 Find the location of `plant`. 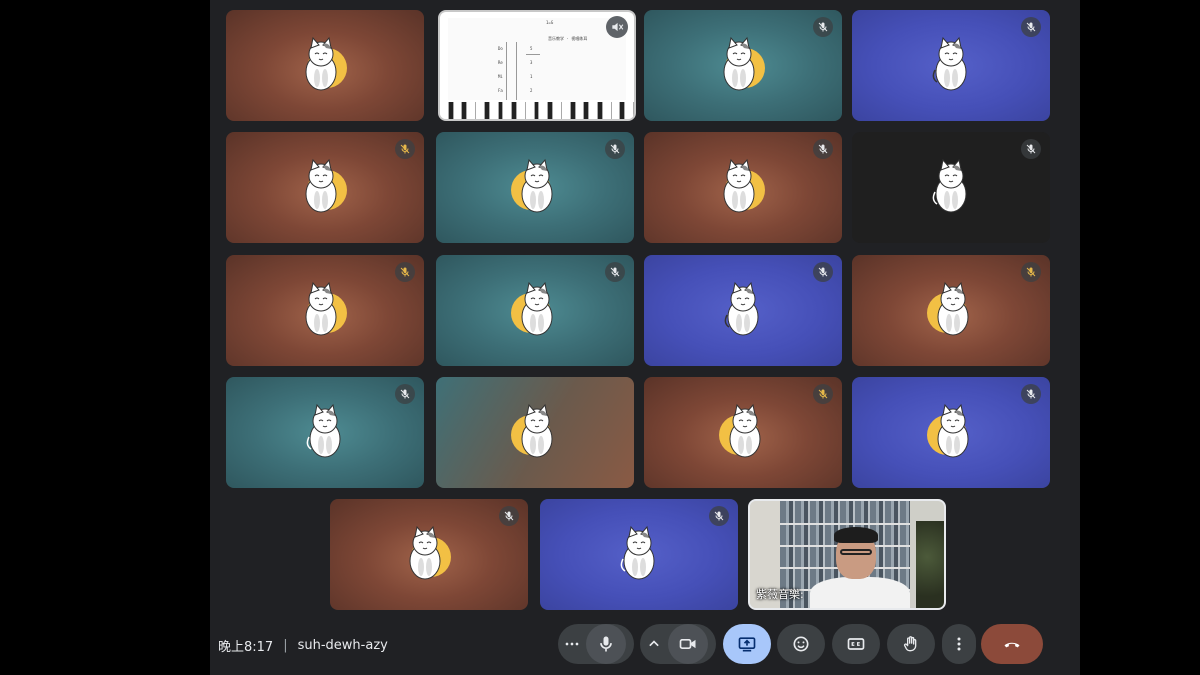

plant is located at coordinates (930, 564).